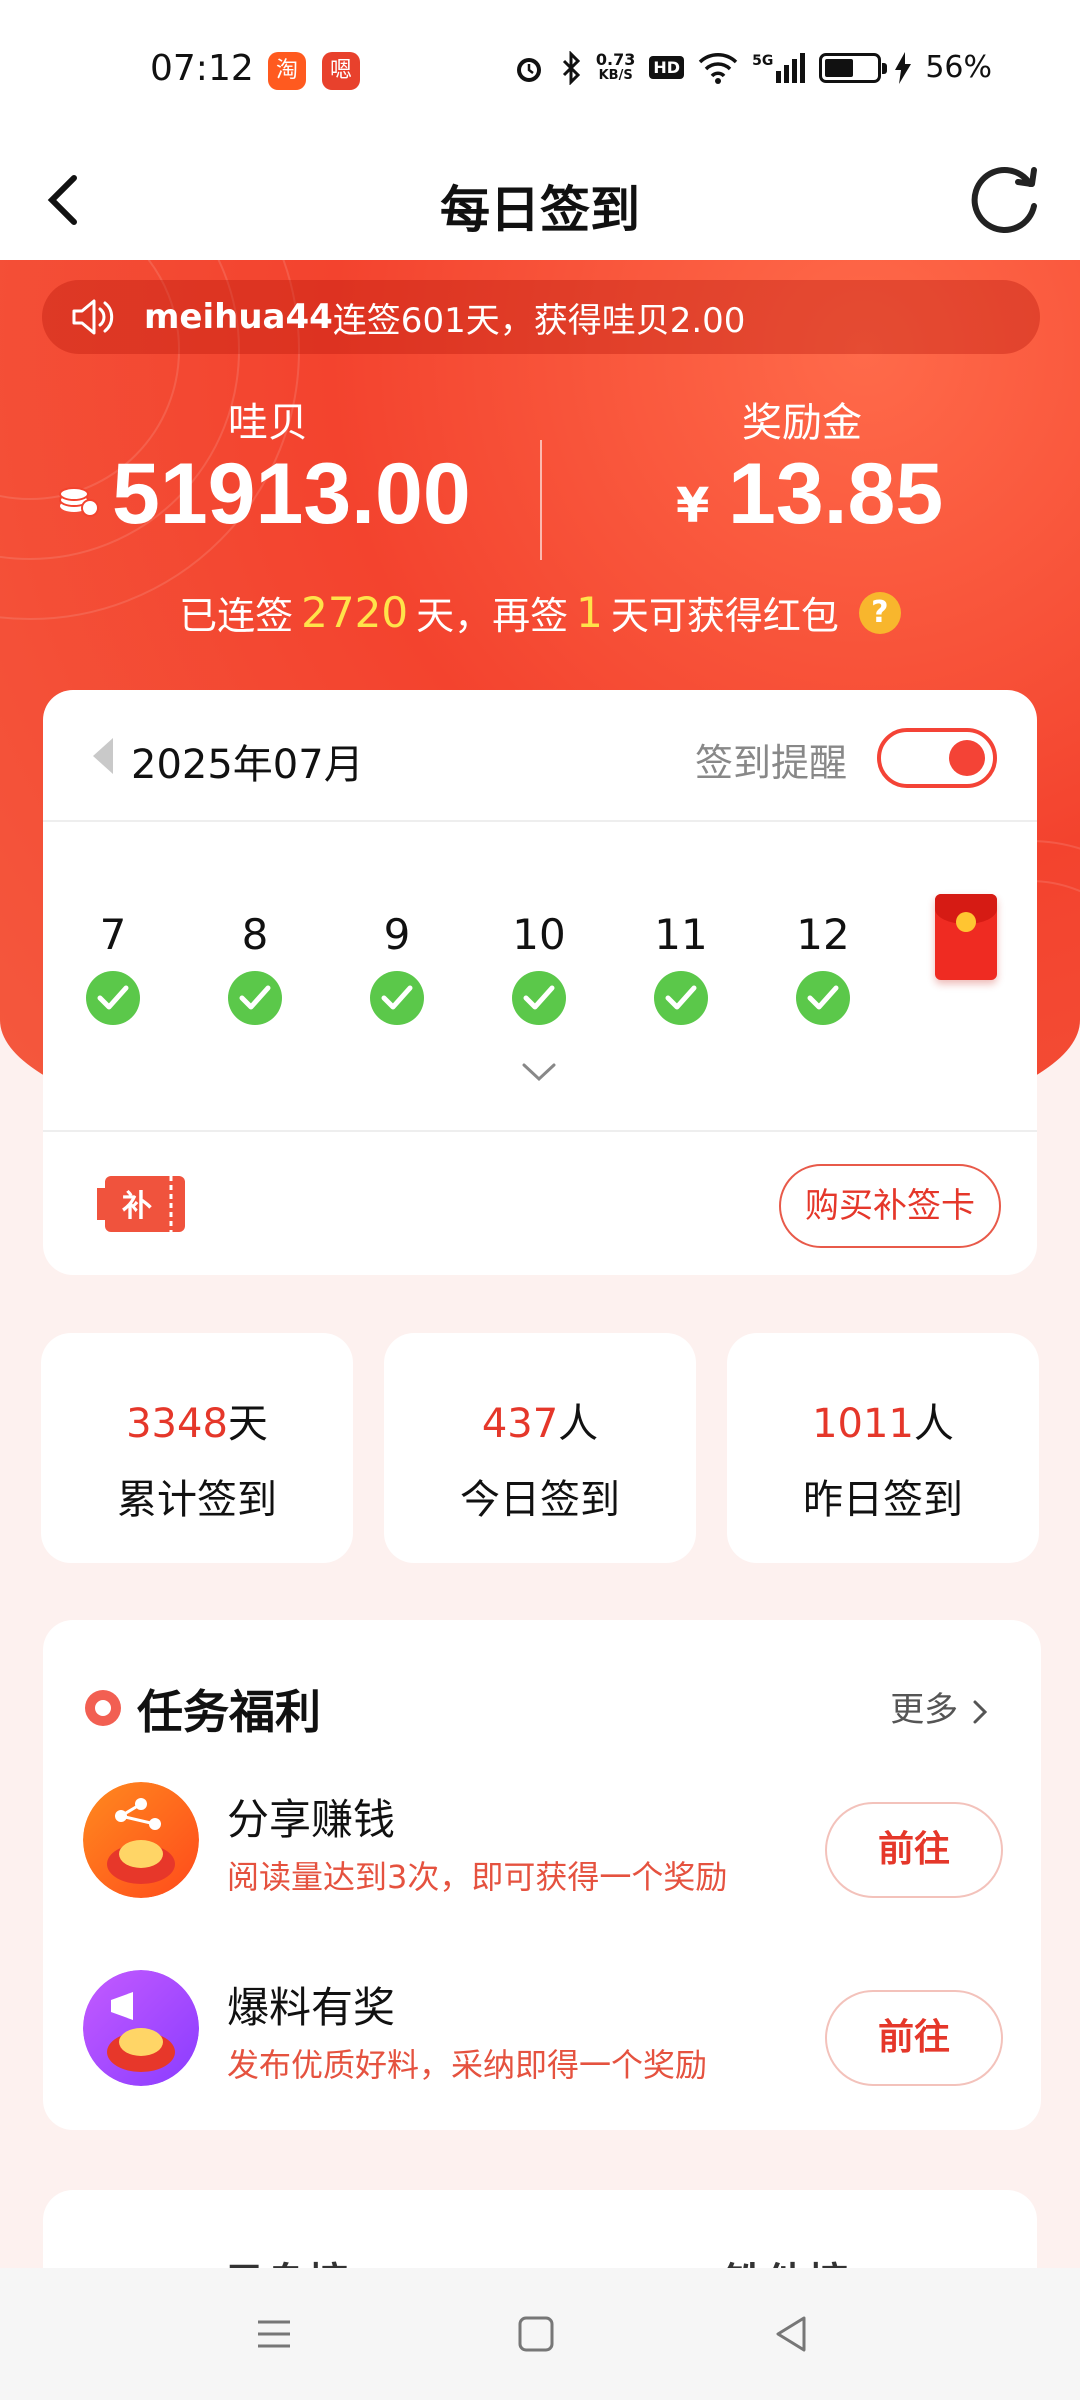 The height and width of the screenshot is (2400, 1080). I want to click on announcement-text: 连签601天，获得哇贝2.00, so click(539, 320).